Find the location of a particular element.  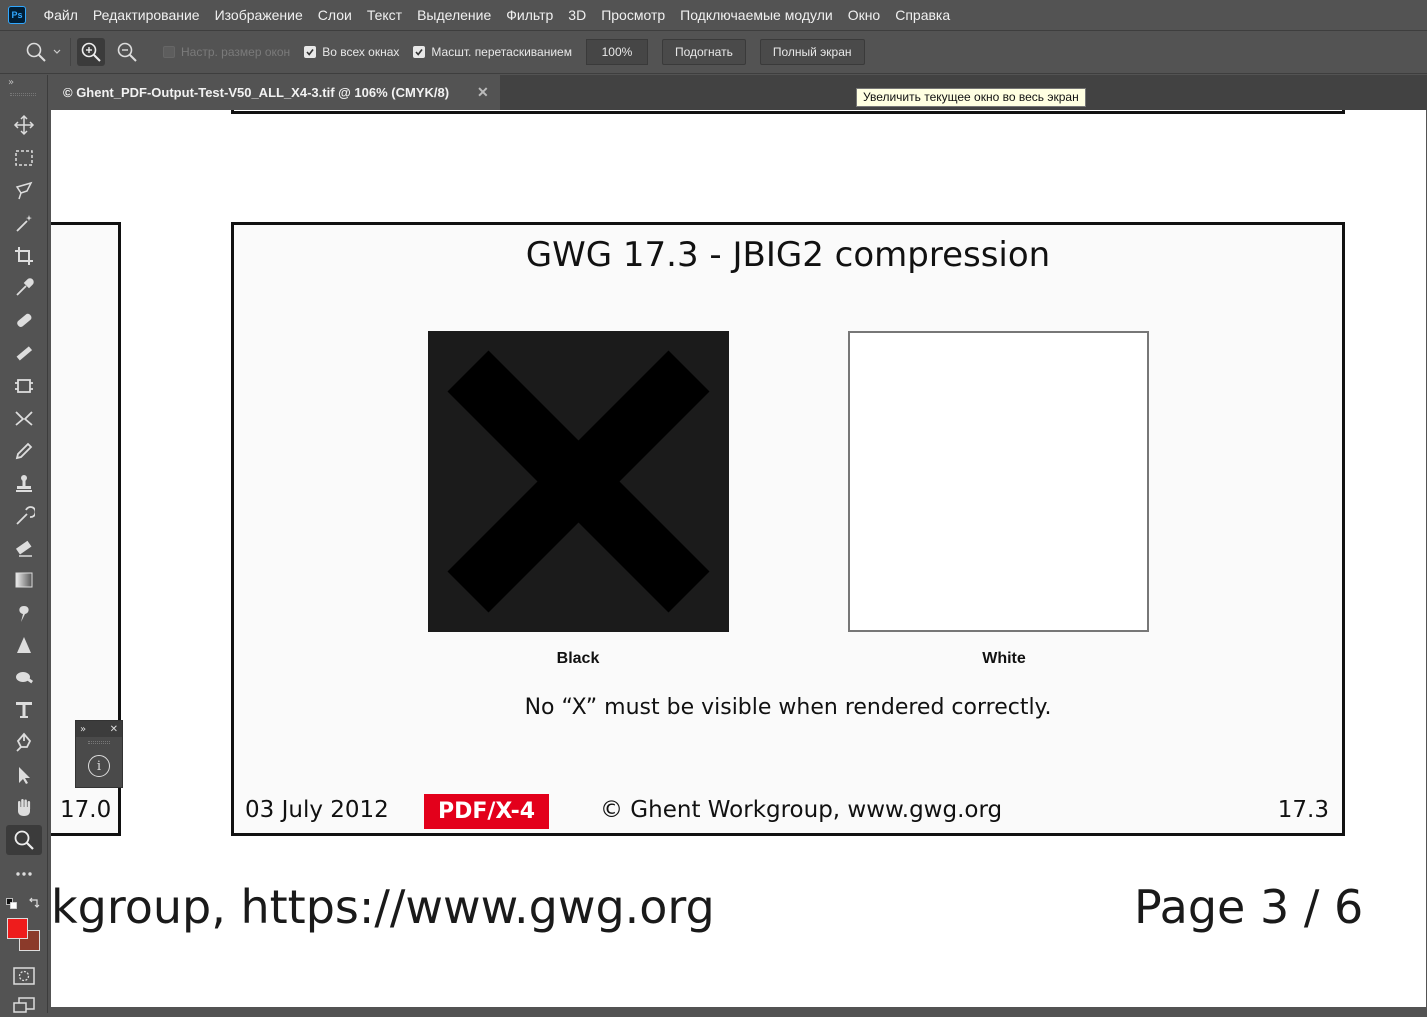

hand-tool-icon is located at coordinates (24, 807).